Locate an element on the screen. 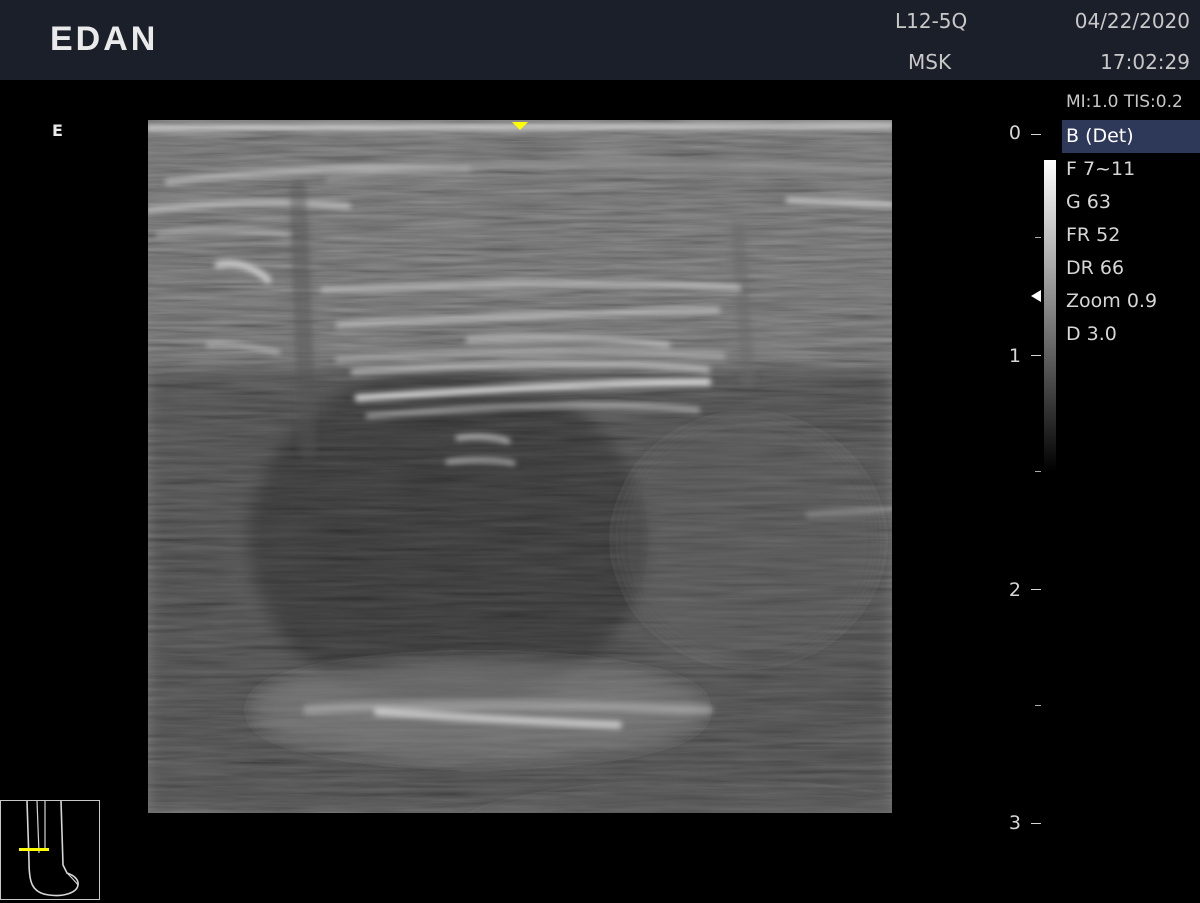  param-mode: B (Det) is located at coordinates (1131, 136).